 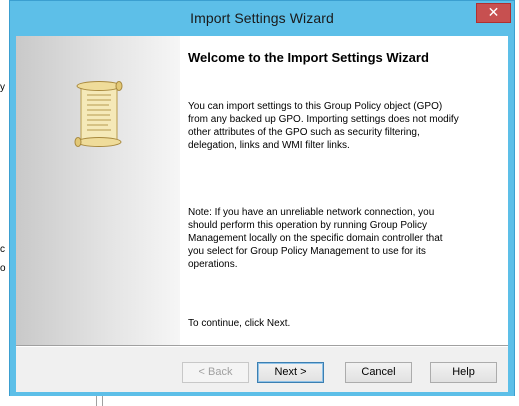 I want to click on button-separator-highlight, so click(x=262, y=346).